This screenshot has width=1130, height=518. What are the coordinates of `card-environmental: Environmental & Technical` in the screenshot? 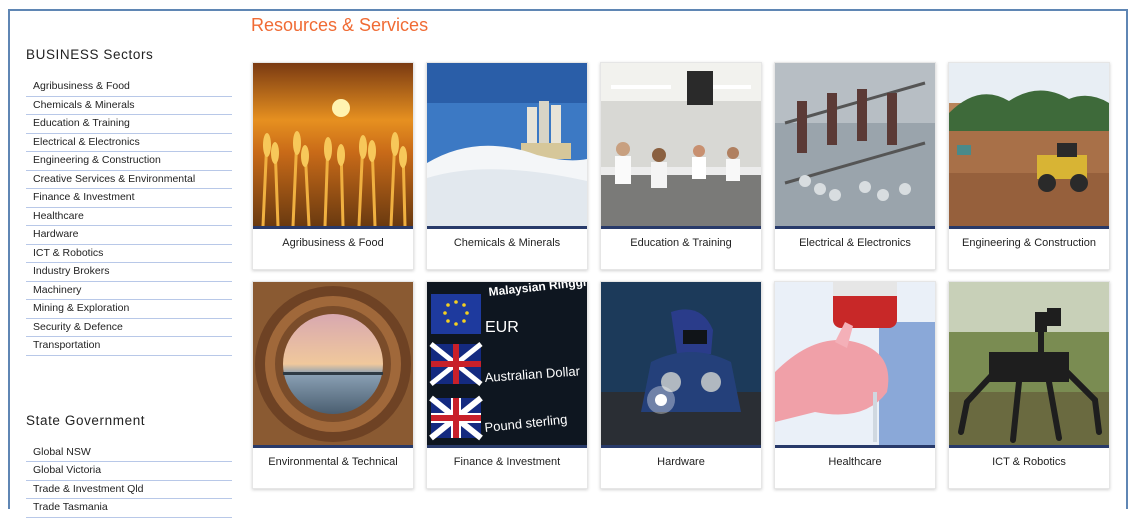 It's located at (333, 385).